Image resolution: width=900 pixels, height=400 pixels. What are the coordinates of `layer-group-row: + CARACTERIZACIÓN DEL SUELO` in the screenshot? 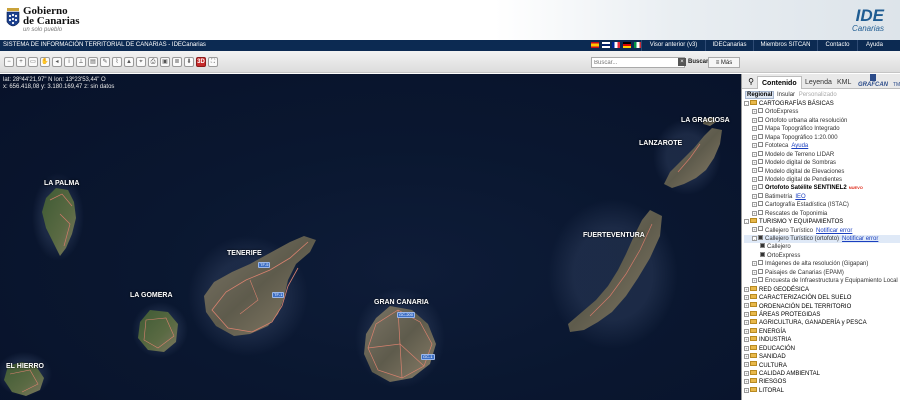 It's located at (822, 297).